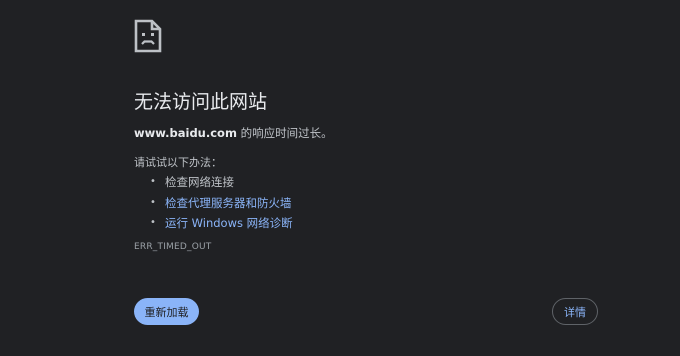  What do you see at coordinates (199, 182) in the screenshot?
I see `suggestion-label: 检查网络连接` at bounding box center [199, 182].